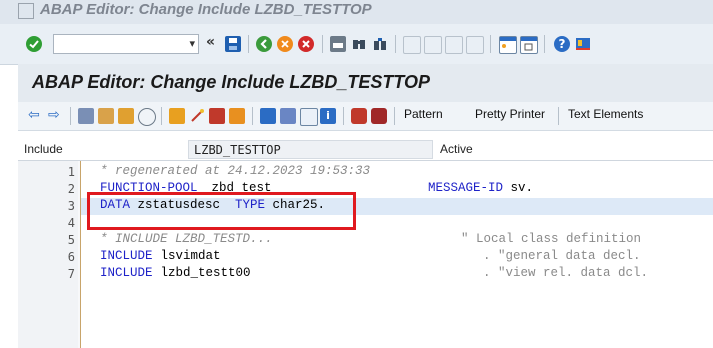 Image resolution: width=713 pixels, height=348 pixels. I want to click on code-comment: " Local class definition, so click(551, 239).